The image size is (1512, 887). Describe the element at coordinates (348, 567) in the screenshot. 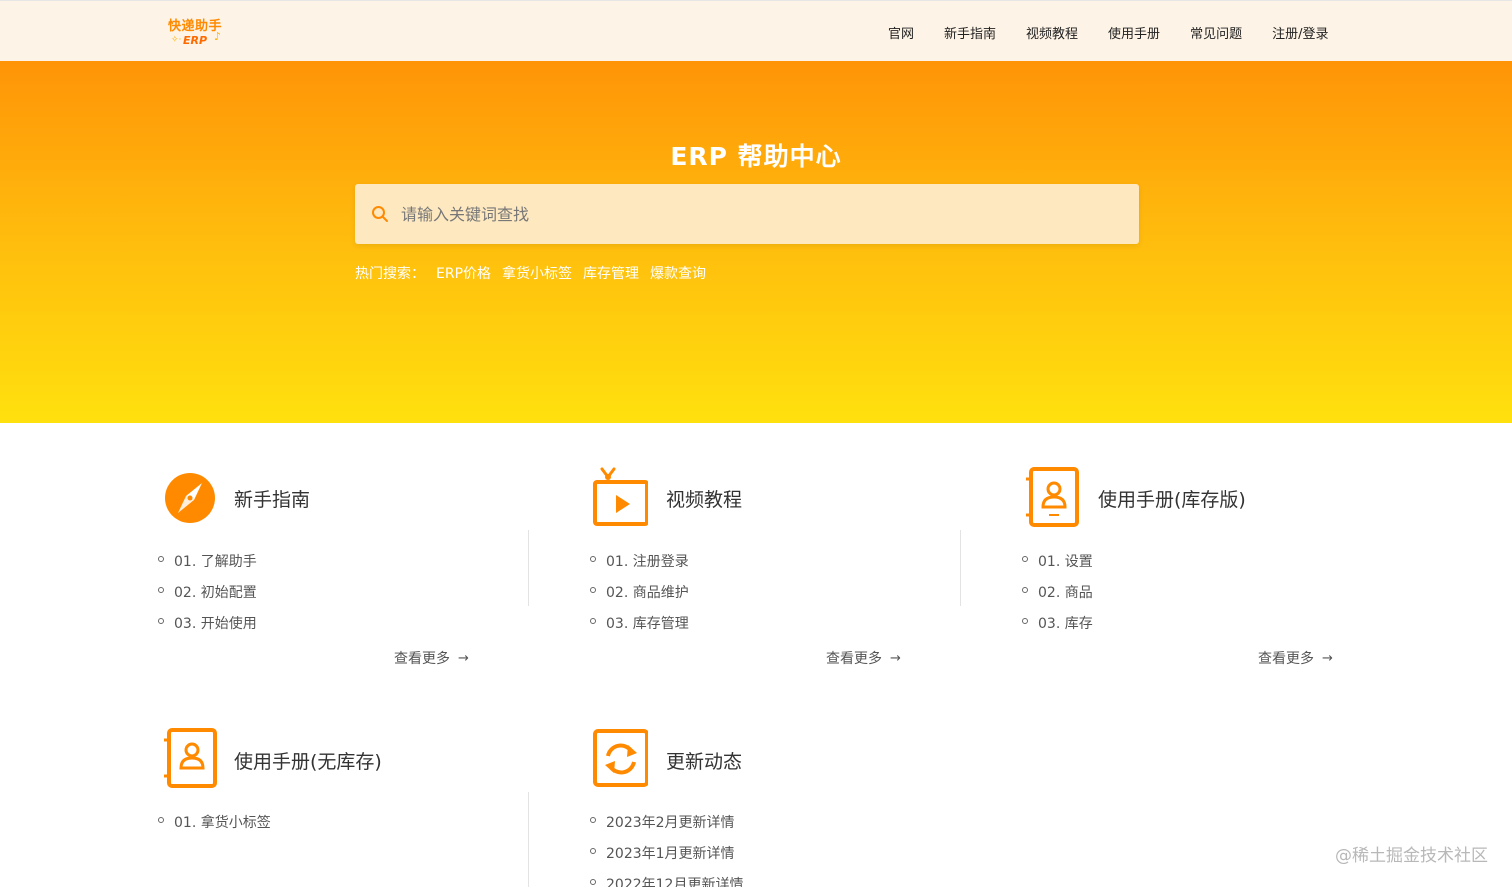

I see `section-beginner-guide: 新手指南 01. 了解助手 02. 初始配置 03. 开始使用 查看更多 →` at that location.